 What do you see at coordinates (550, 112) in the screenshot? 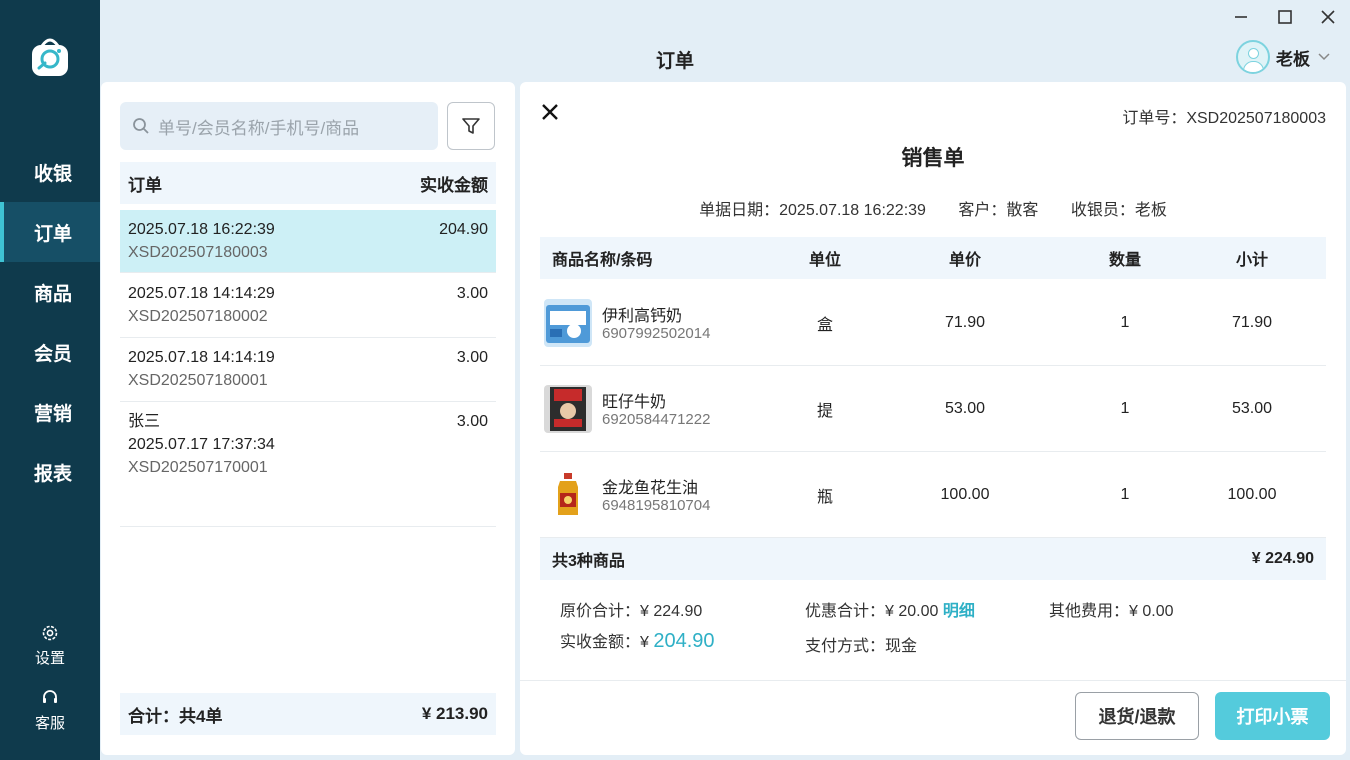
I see `close-icon` at bounding box center [550, 112].